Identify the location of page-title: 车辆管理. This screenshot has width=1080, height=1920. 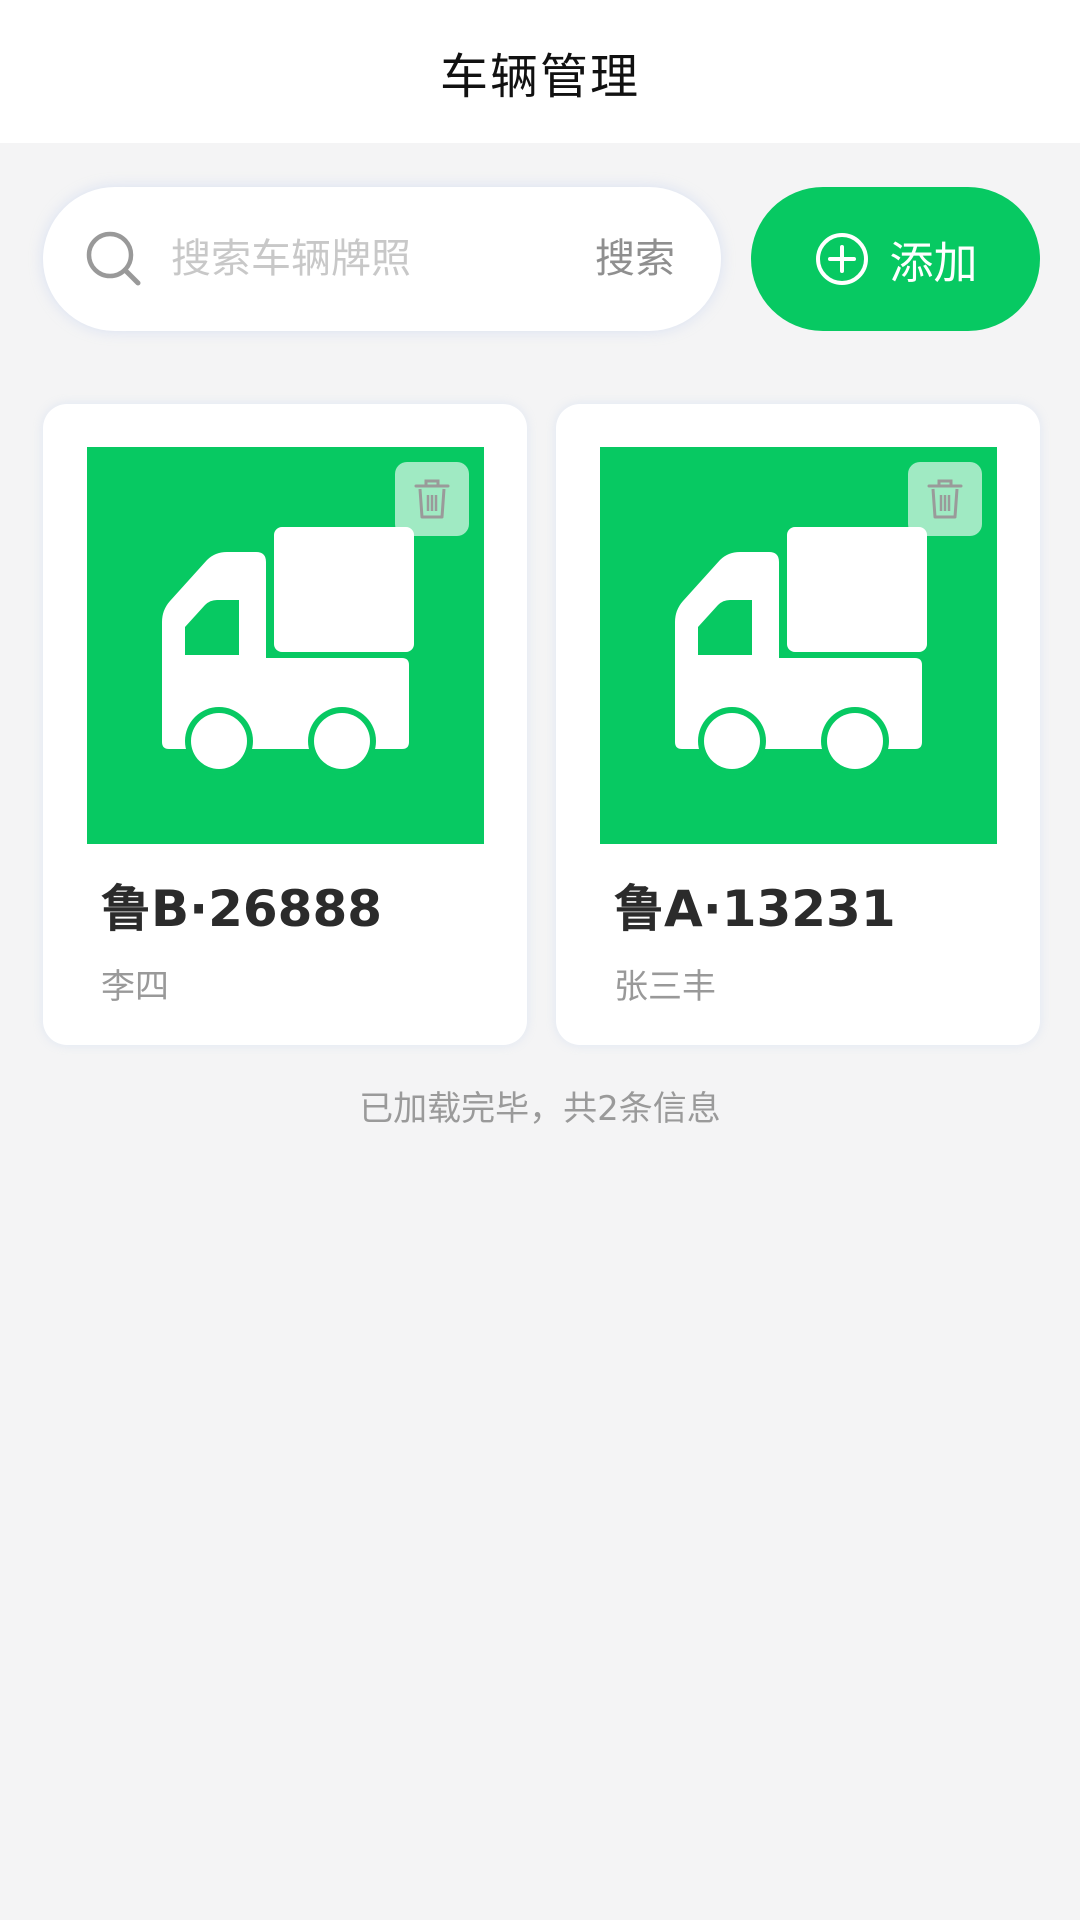
(539, 76).